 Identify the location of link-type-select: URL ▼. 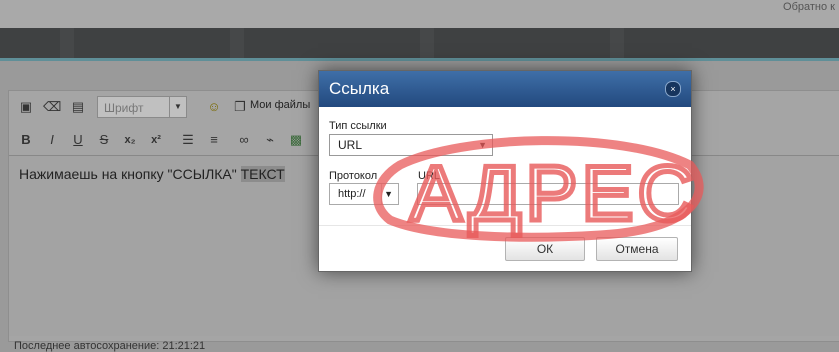
(411, 145).